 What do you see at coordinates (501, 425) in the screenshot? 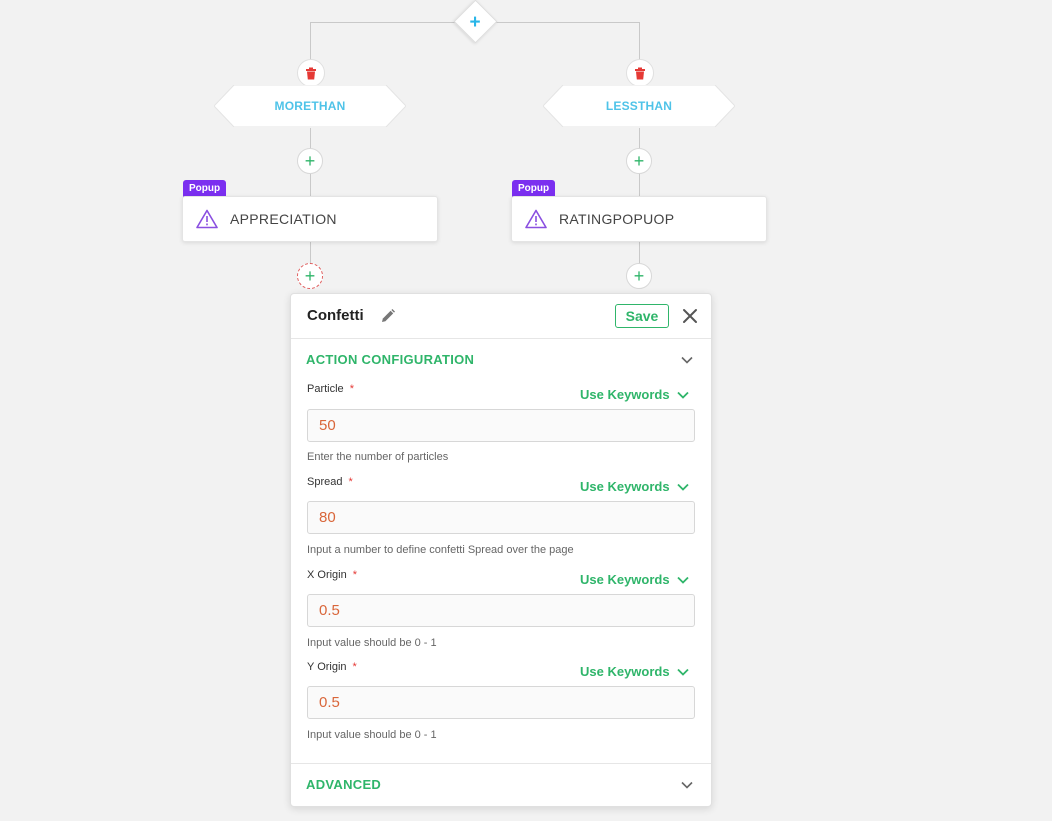
I see `particle-input` at bounding box center [501, 425].